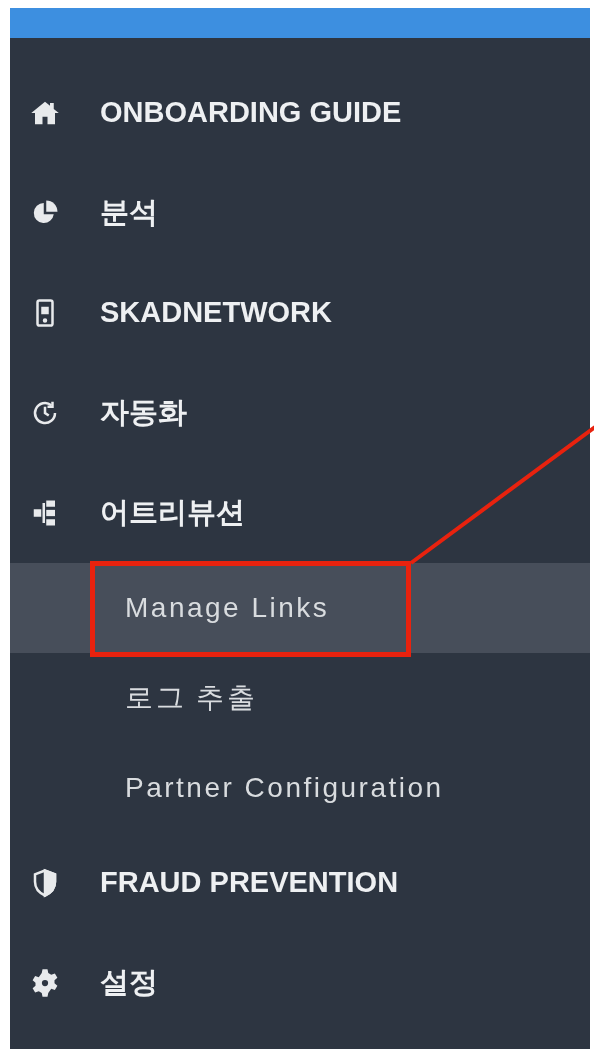 Image resolution: width=594 pixels, height=1049 pixels. Describe the element at coordinates (249, 883) in the screenshot. I see `menu-label: FRAUD PREVENTION` at that location.